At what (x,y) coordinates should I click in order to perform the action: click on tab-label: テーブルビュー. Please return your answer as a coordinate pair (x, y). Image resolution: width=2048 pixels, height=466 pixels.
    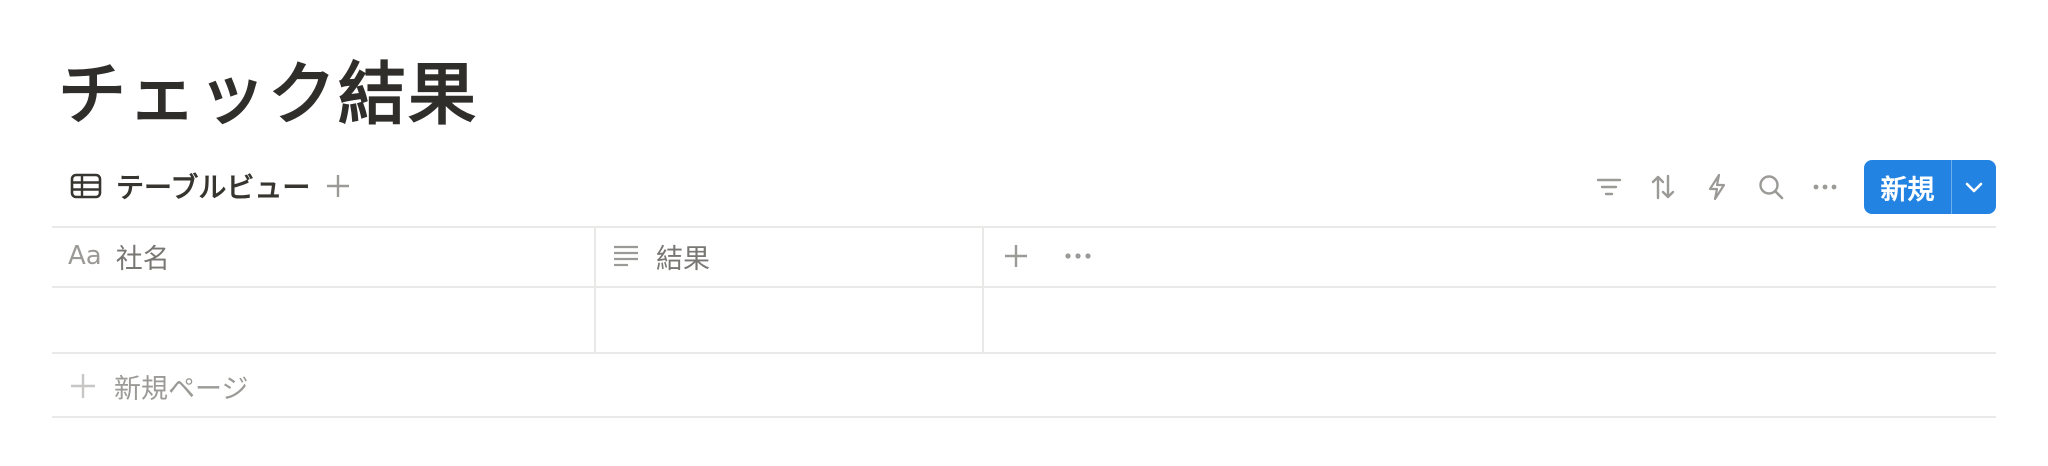
    Looking at the image, I should click on (213, 187).